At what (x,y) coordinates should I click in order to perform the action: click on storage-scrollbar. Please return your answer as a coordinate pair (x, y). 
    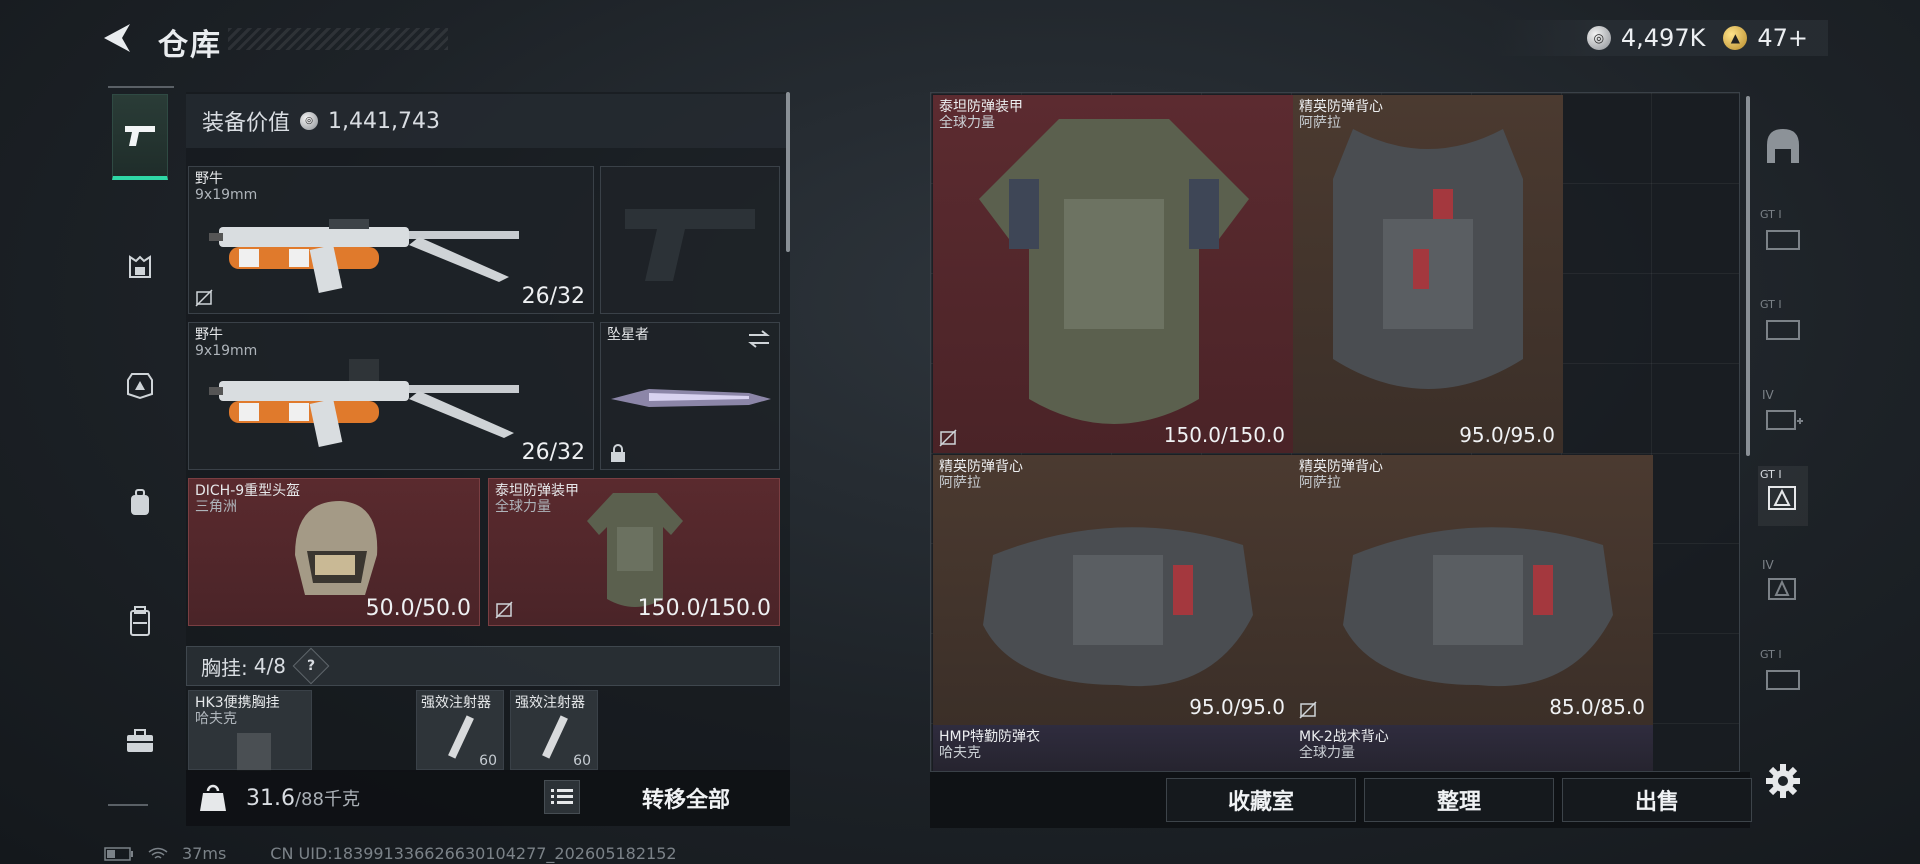
    Looking at the image, I should click on (1748, 276).